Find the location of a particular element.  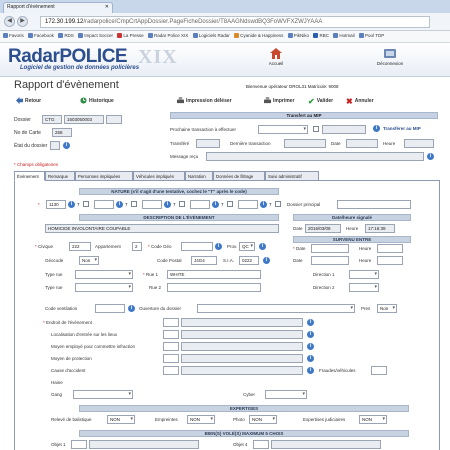

judiciaires-select: NON is located at coordinates (373, 419).